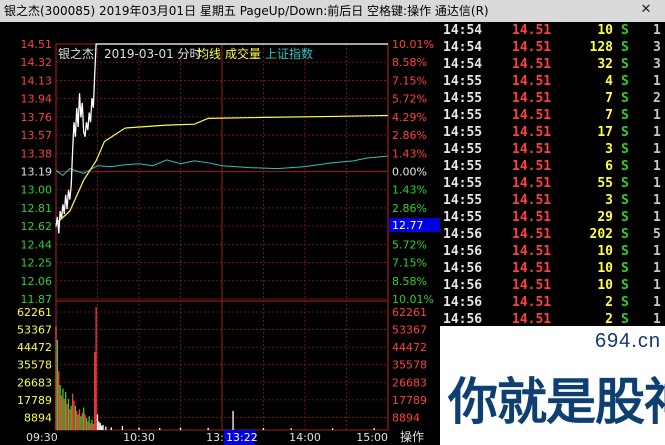 Image resolution: width=665 pixels, height=445 pixels. What do you see at coordinates (34, 347) in the screenshot?
I see `volume-tick-label: 44472` at bounding box center [34, 347].